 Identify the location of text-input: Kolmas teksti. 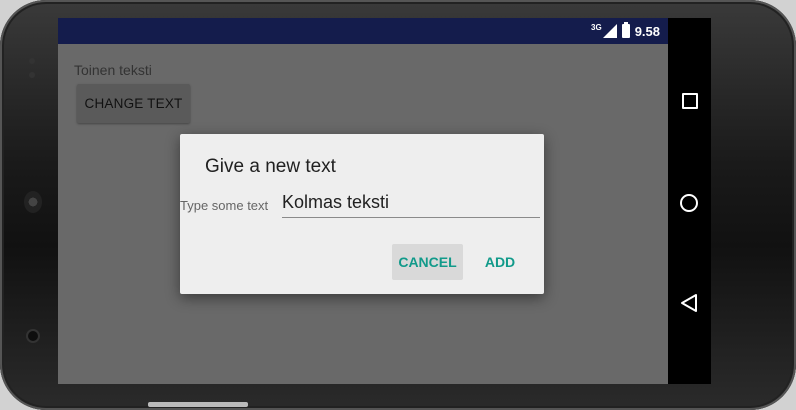
(335, 202).